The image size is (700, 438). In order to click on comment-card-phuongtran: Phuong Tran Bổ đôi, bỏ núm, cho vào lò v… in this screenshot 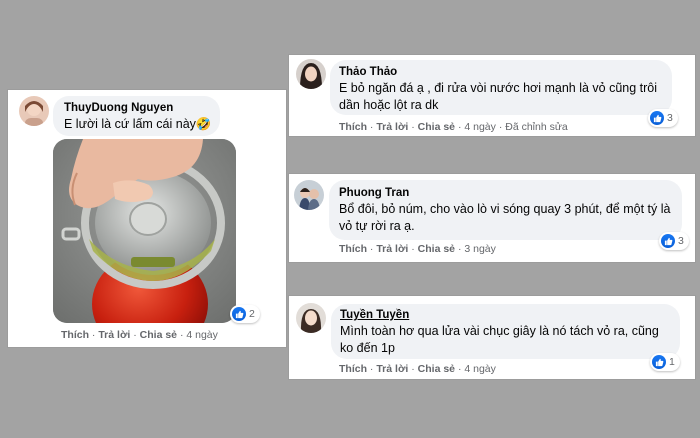, I will do `click(492, 218)`.